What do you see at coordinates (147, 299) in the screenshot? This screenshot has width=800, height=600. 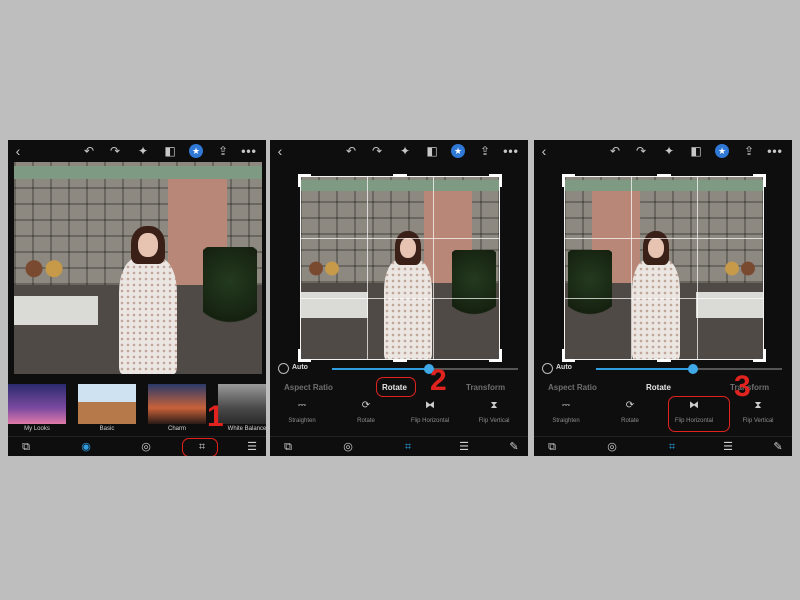 I see `subject` at bounding box center [147, 299].